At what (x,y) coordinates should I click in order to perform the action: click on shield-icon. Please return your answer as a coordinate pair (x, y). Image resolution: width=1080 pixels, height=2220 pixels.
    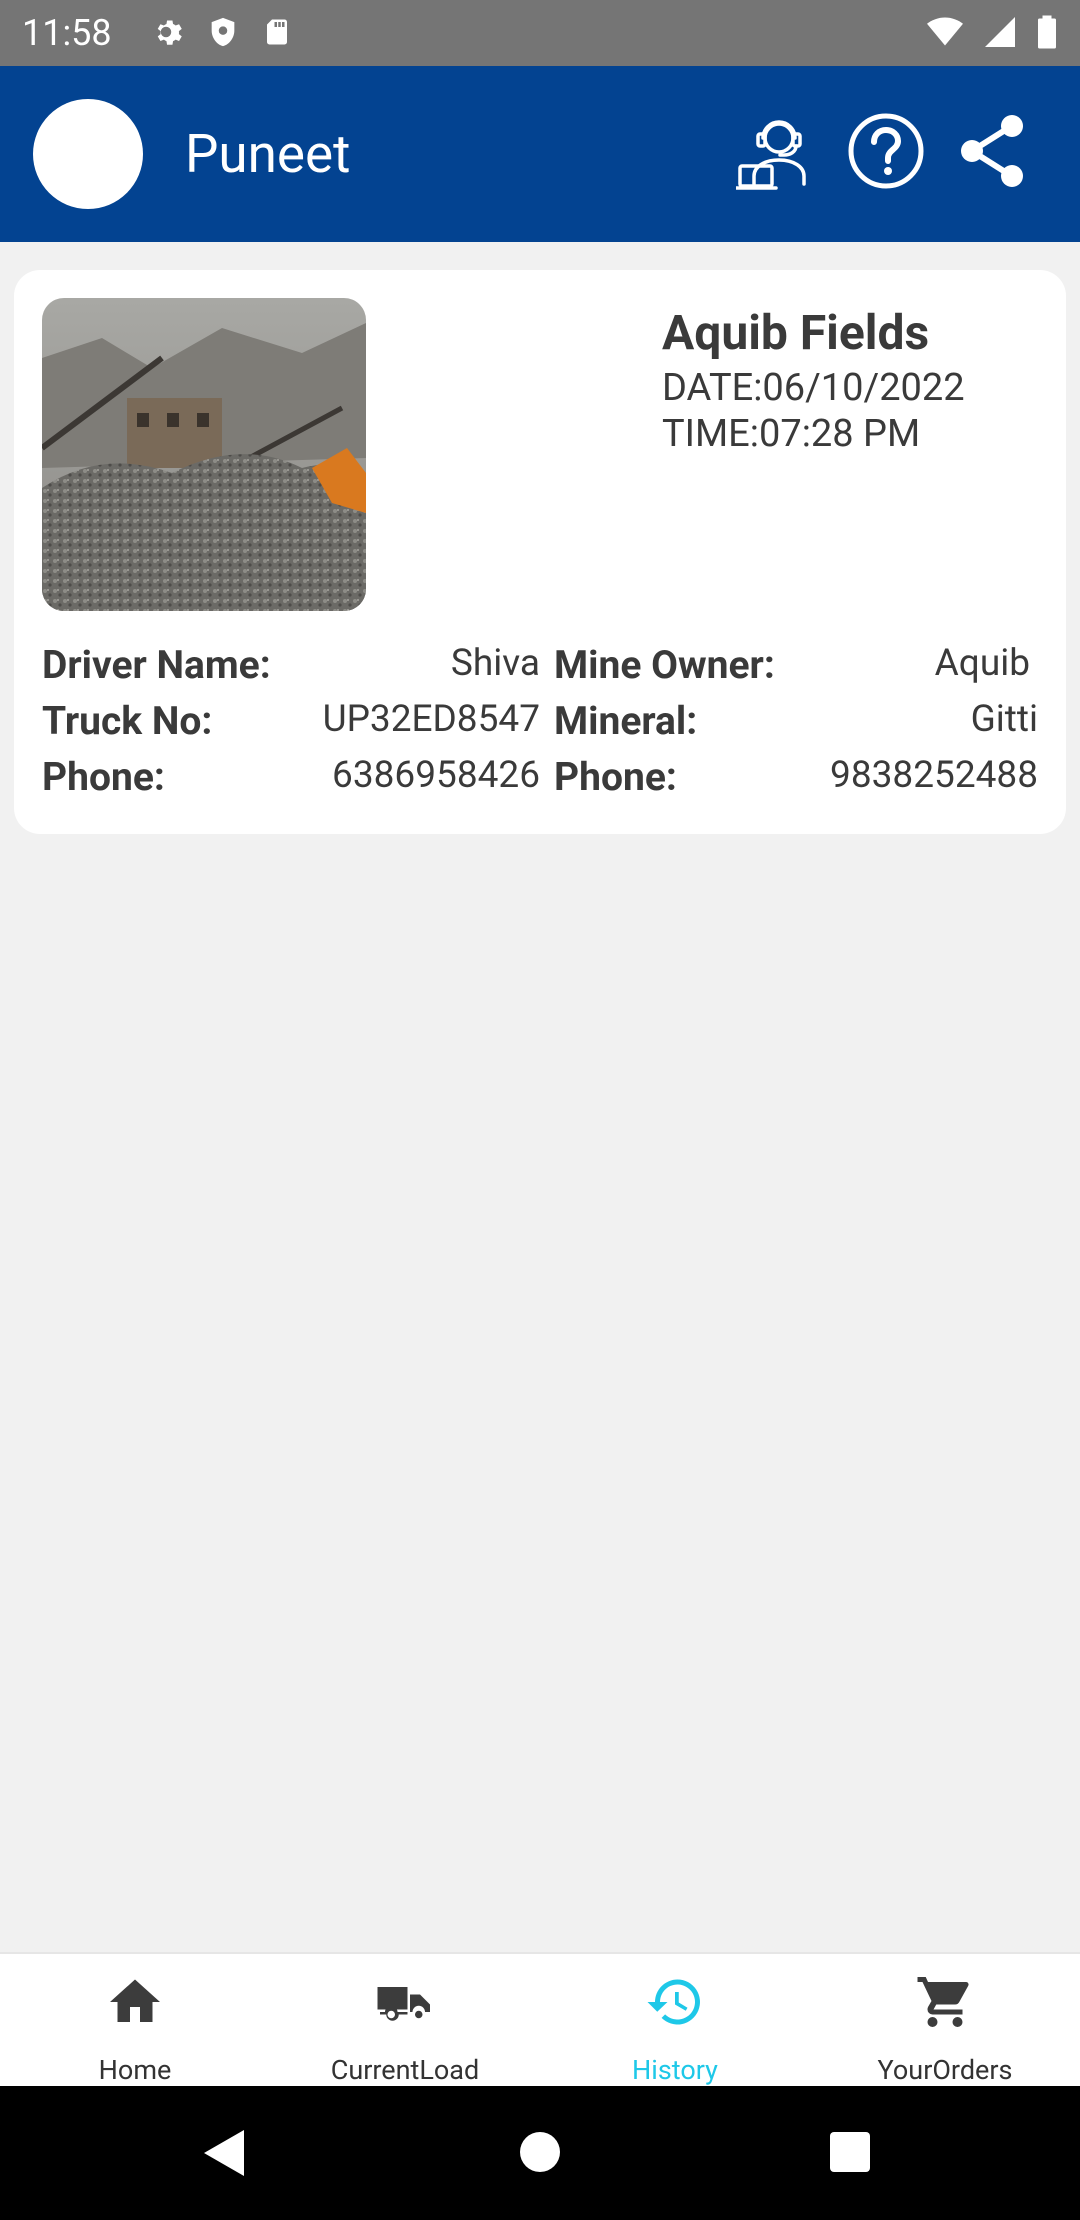
    Looking at the image, I should click on (223, 32).